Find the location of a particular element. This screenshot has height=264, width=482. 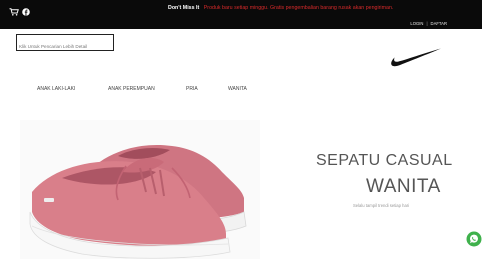

search-box is located at coordinates (65, 43).